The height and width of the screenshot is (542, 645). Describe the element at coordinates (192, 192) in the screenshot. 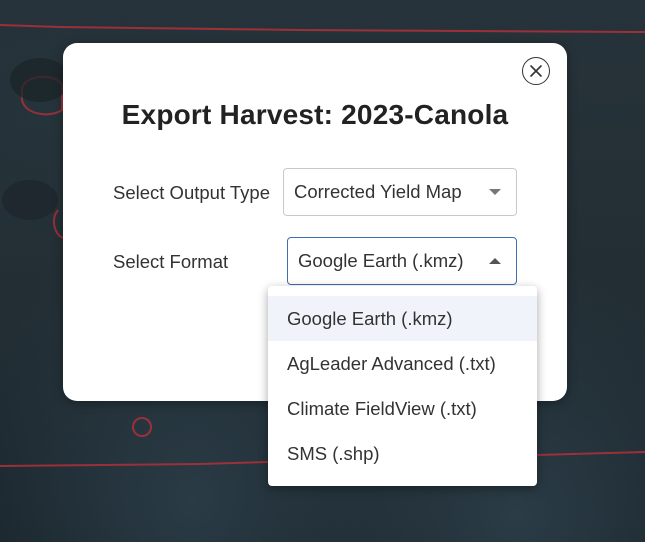

I see `output-type-label: Select Output Type` at that location.